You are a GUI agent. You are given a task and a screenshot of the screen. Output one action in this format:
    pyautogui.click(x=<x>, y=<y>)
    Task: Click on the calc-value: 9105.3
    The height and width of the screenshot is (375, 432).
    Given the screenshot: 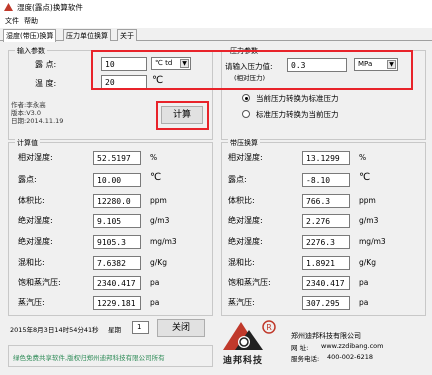 What is the action you would take?
    pyautogui.click(x=117, y=242)
    